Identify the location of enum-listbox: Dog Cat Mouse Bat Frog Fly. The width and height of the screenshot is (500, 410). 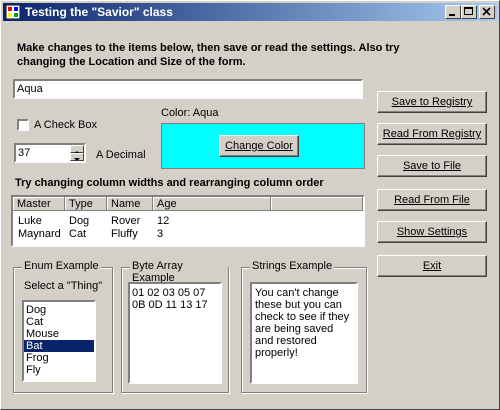
(59, 341).